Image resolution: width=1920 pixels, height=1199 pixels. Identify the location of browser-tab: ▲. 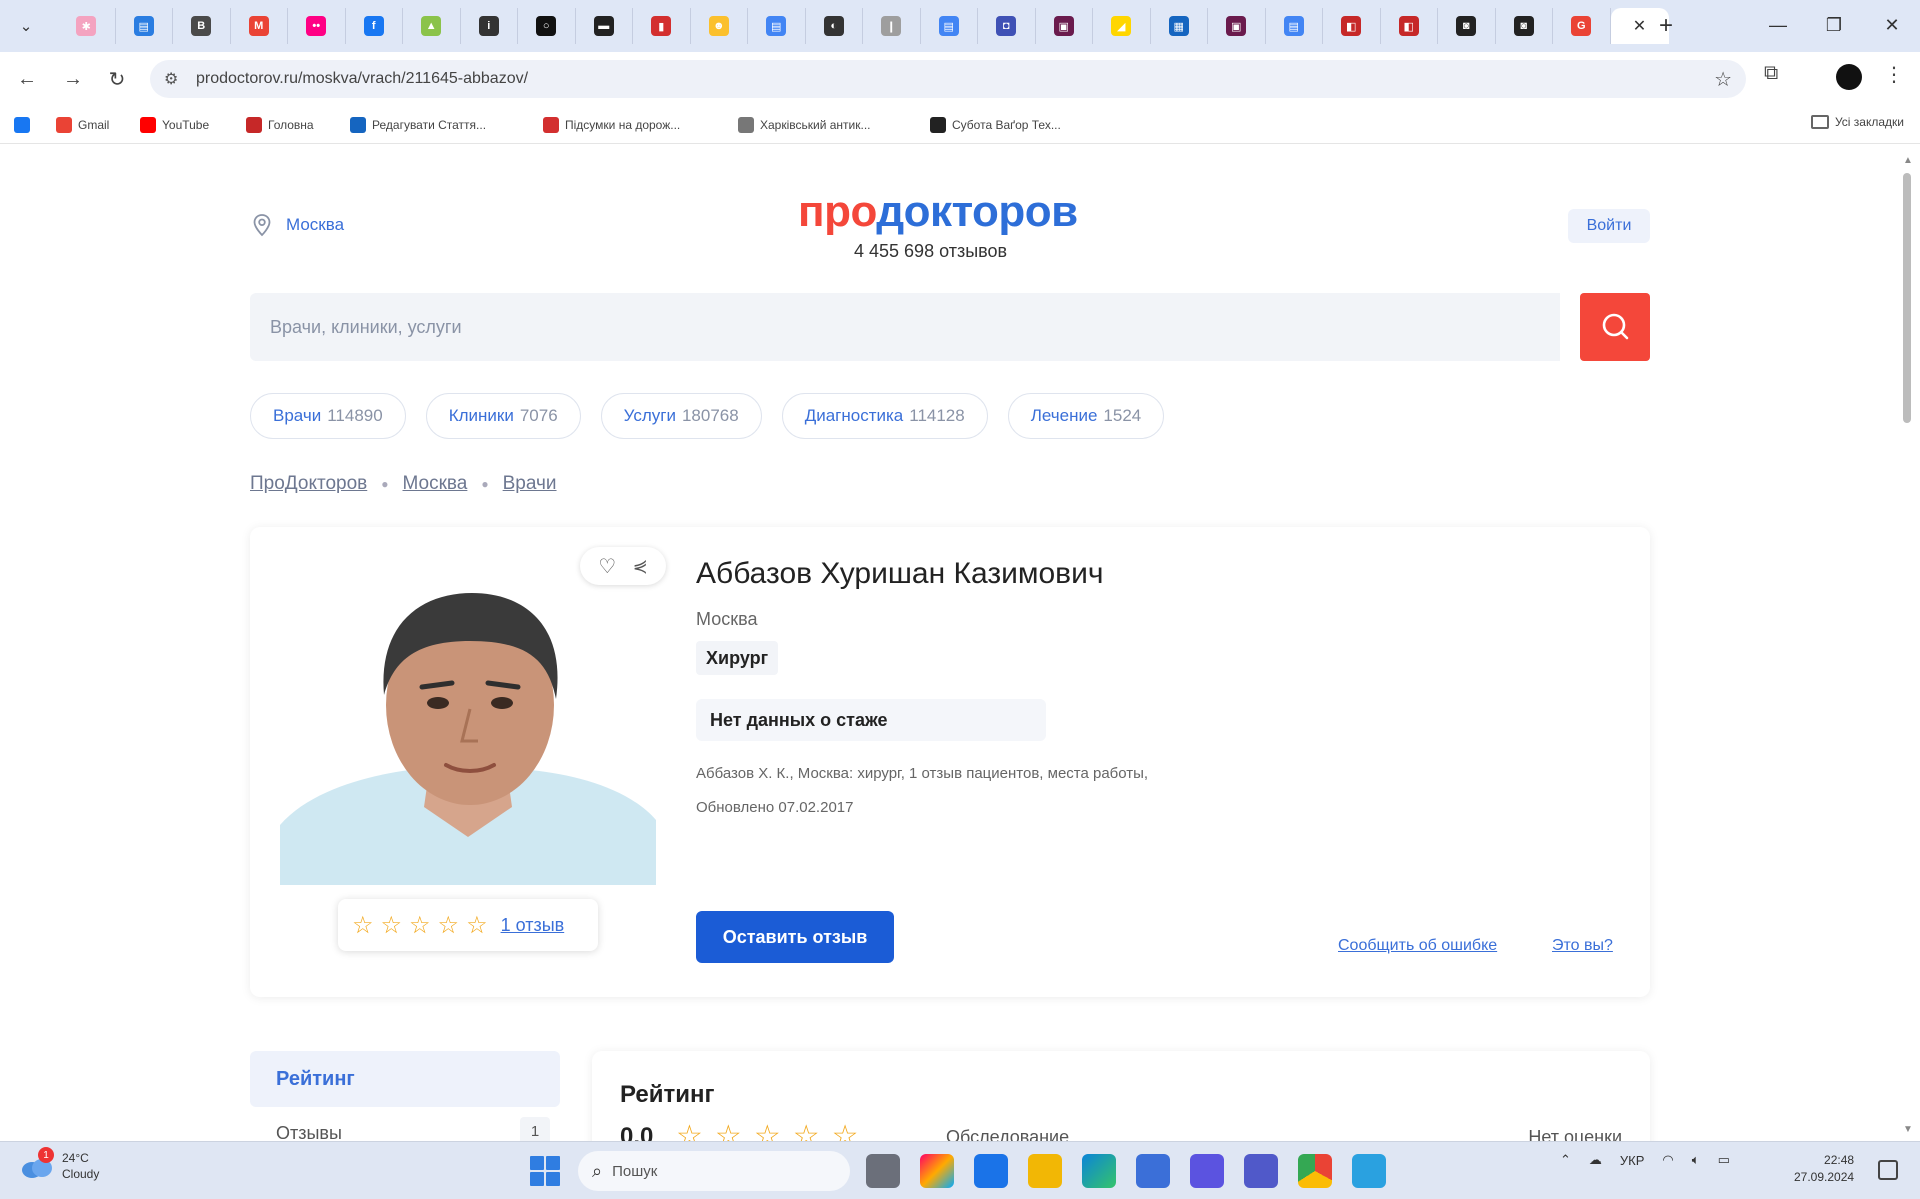
(432, 26).